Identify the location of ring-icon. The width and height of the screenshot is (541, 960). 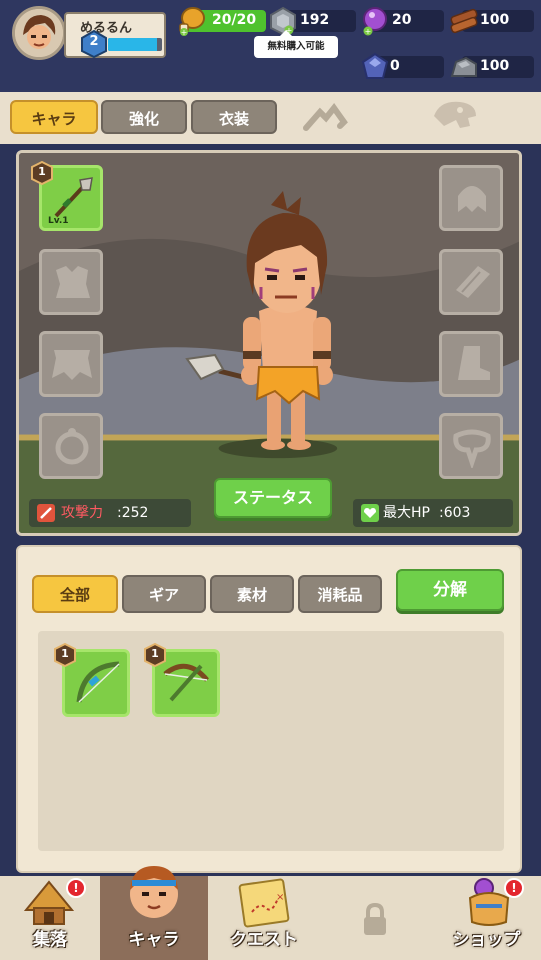
(72, 446).